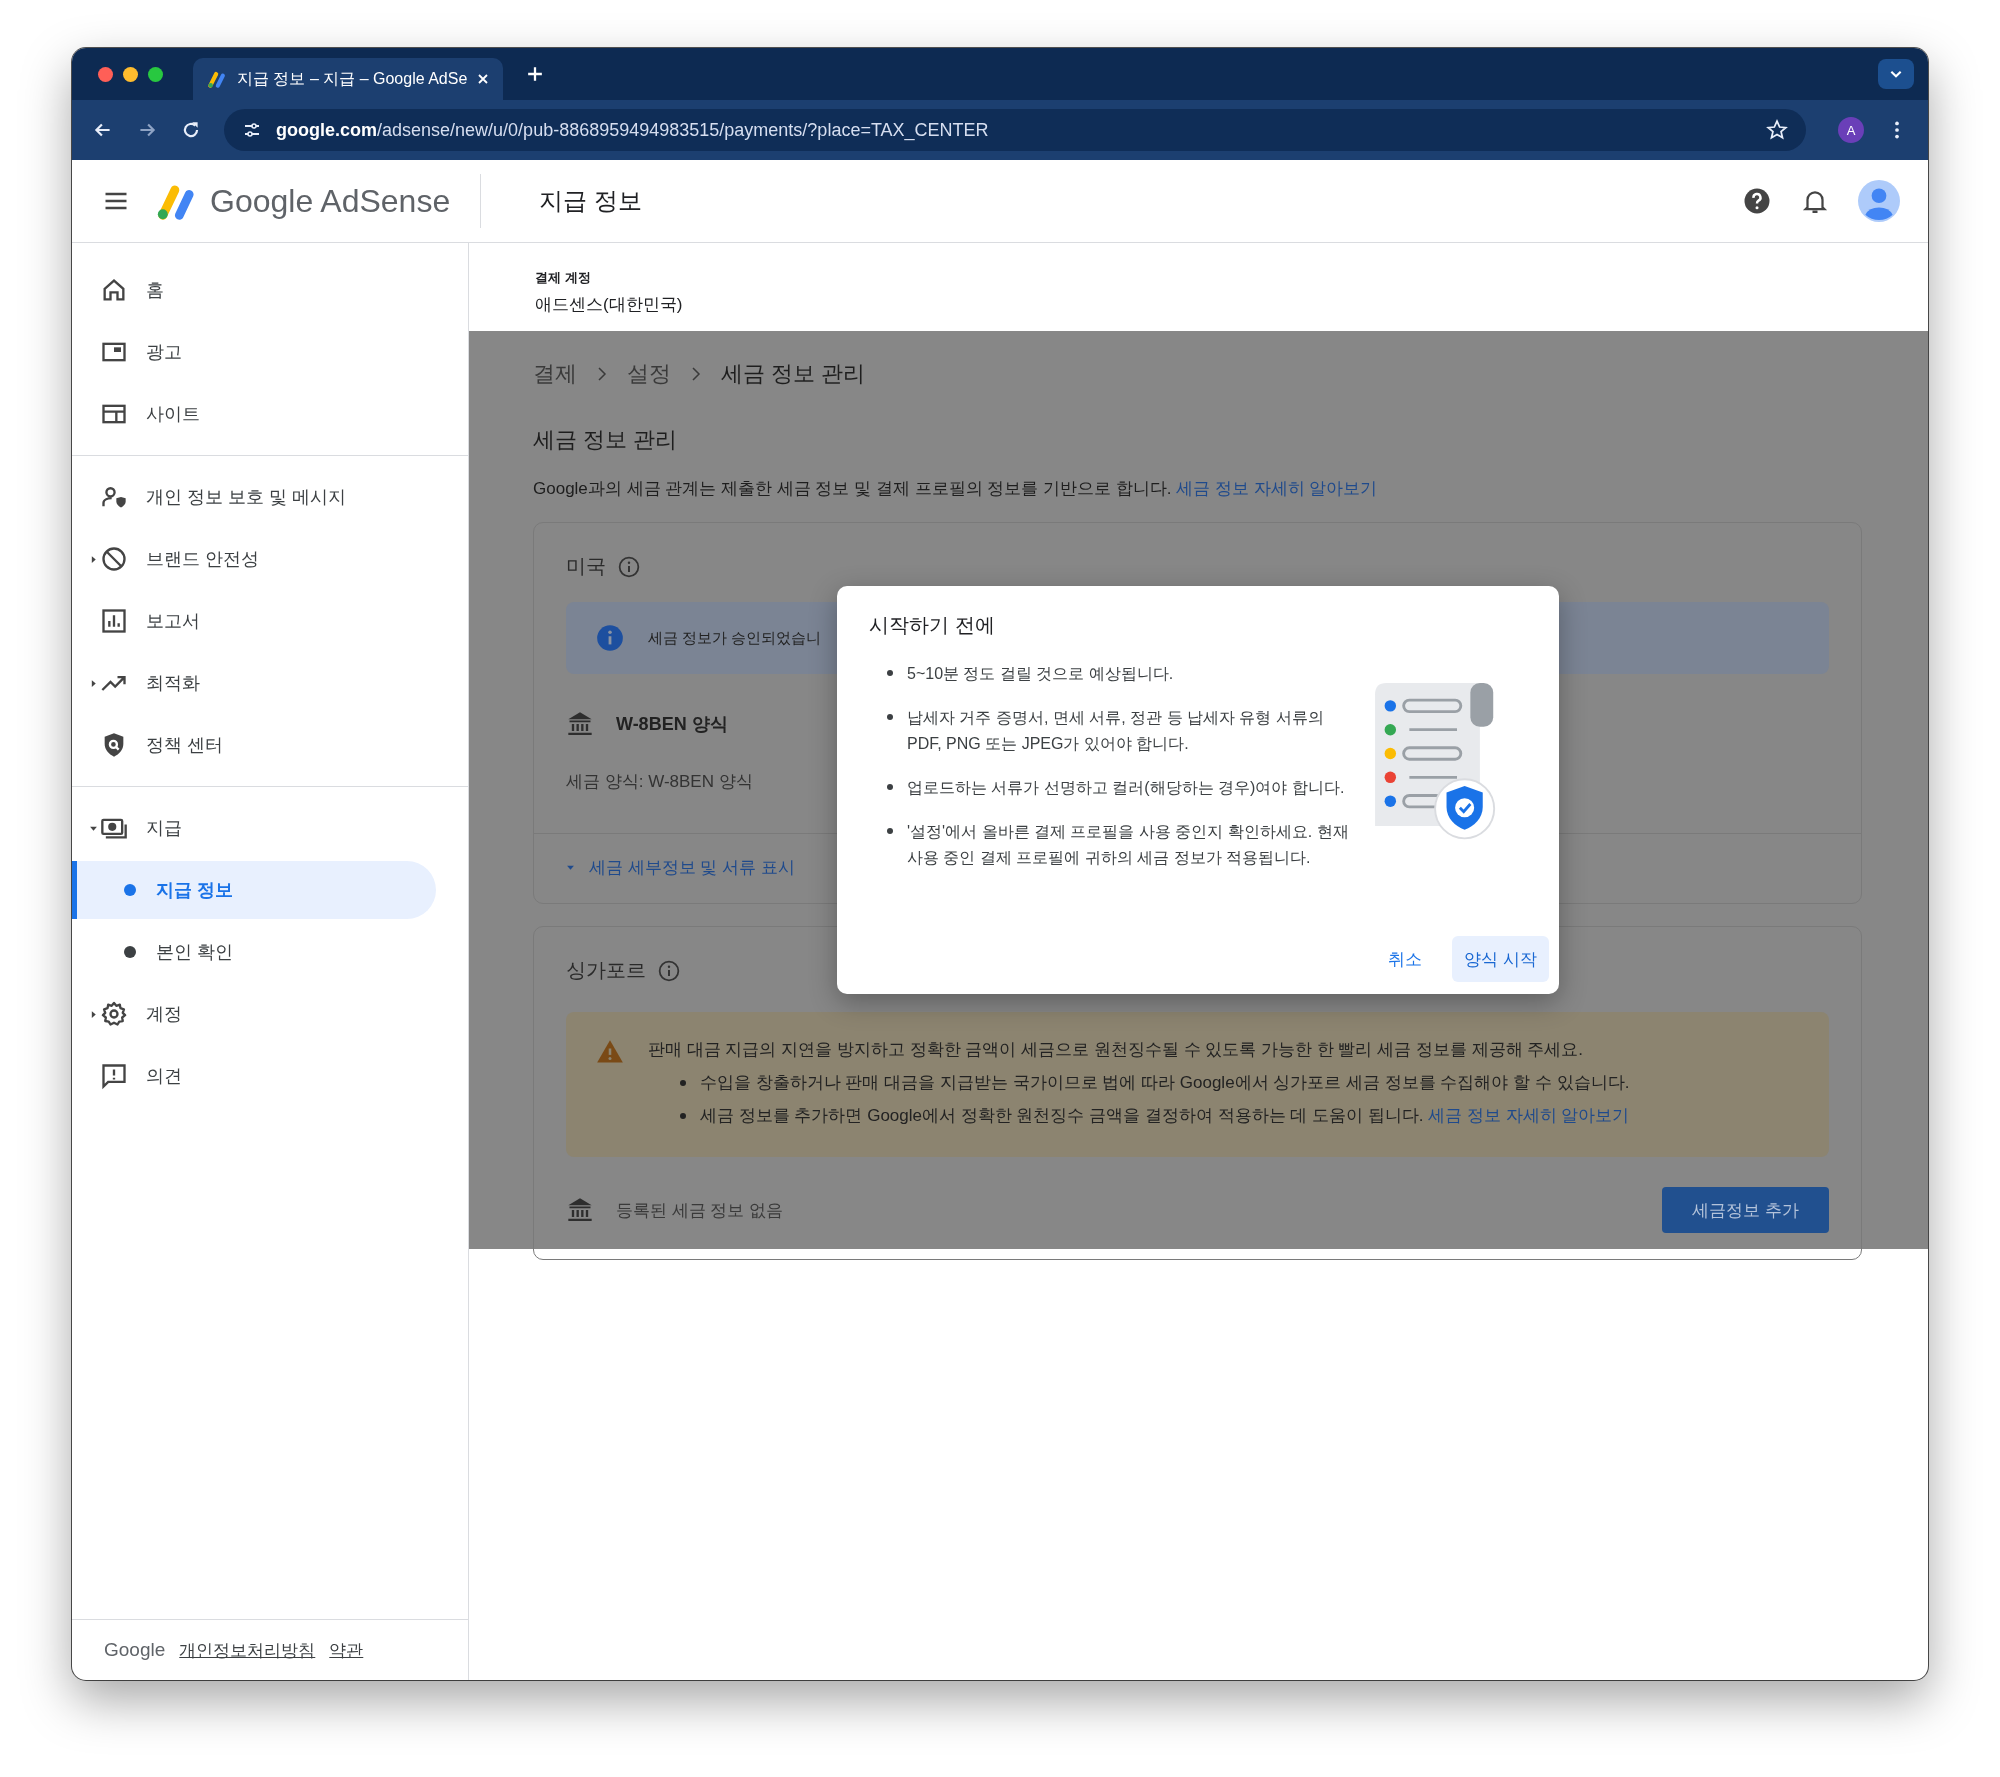 Image resolution: width=2000 pixels, height=1777 pixels. What do you see at coordinates (700, 1210) in the screenshot?
I see `empty-state-text: 등록된 세금 정보 없음` at bounding box center [700, 1210].